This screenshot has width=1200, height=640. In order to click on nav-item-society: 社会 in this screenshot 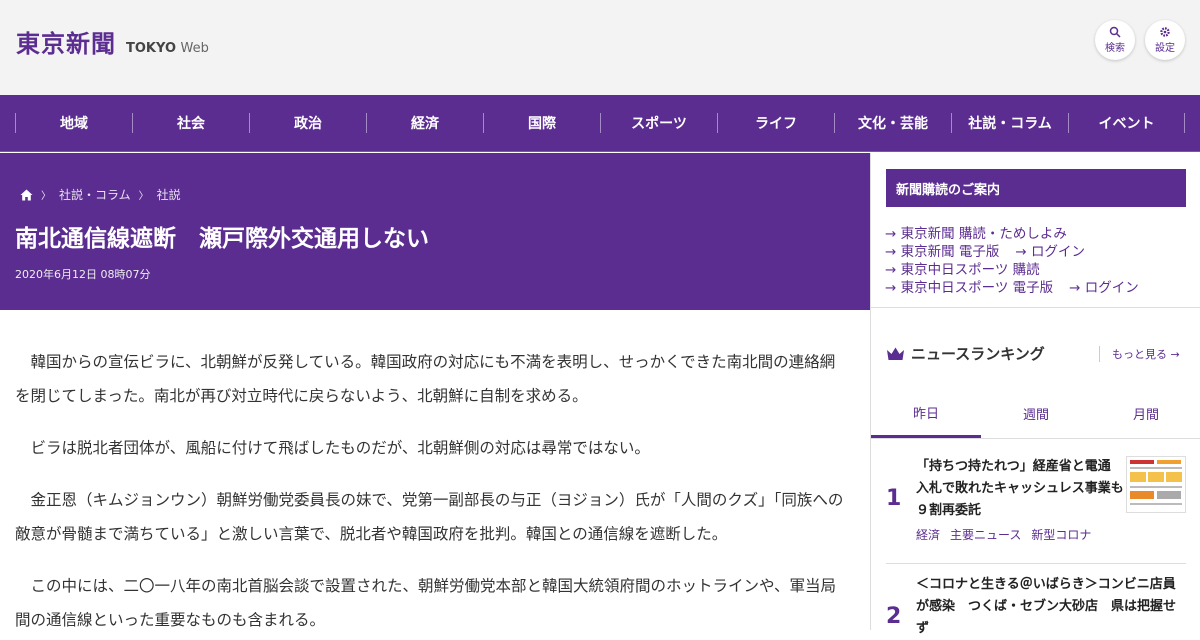, I will do `click(190, 123)`.